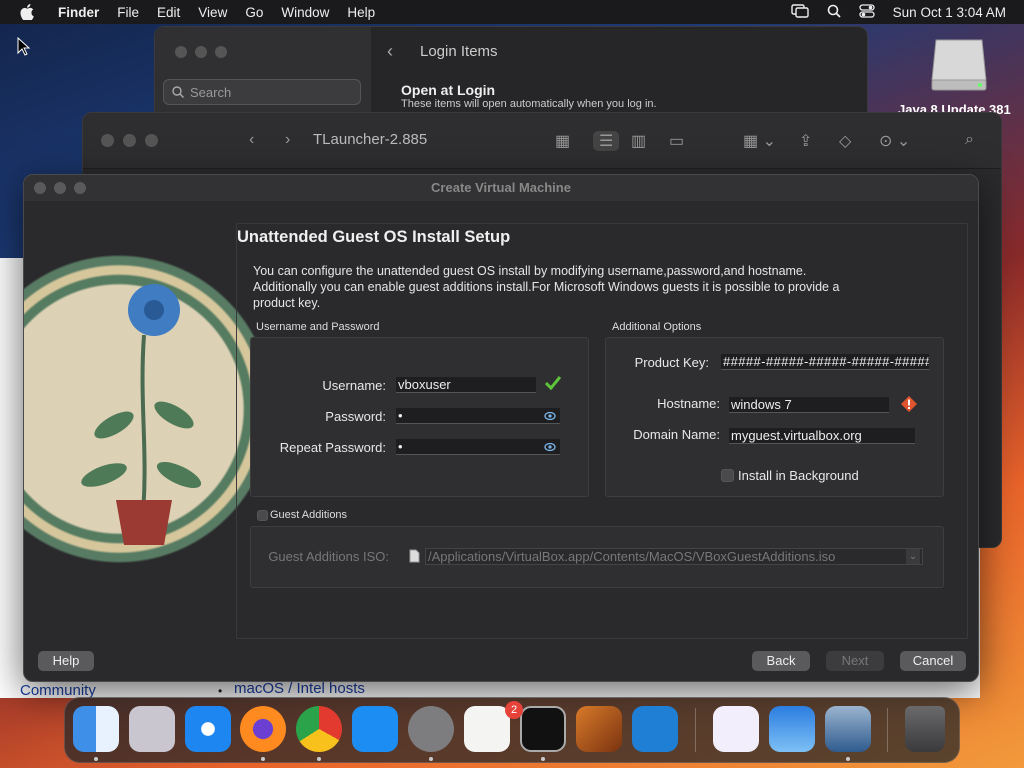  I want to click on screen-mirroring-icon, so click(799, 12).